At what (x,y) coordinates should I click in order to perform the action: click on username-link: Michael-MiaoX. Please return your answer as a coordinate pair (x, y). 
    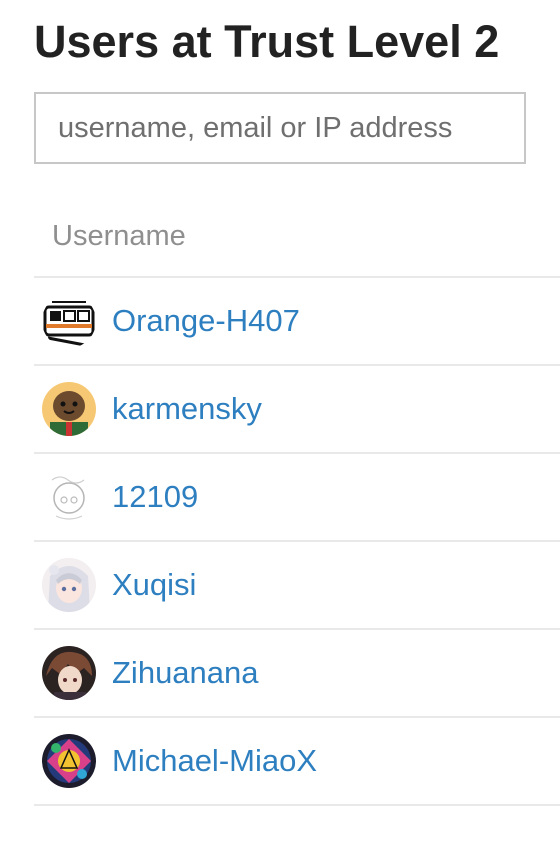
    Looking at the image, I should click on (214, 761).